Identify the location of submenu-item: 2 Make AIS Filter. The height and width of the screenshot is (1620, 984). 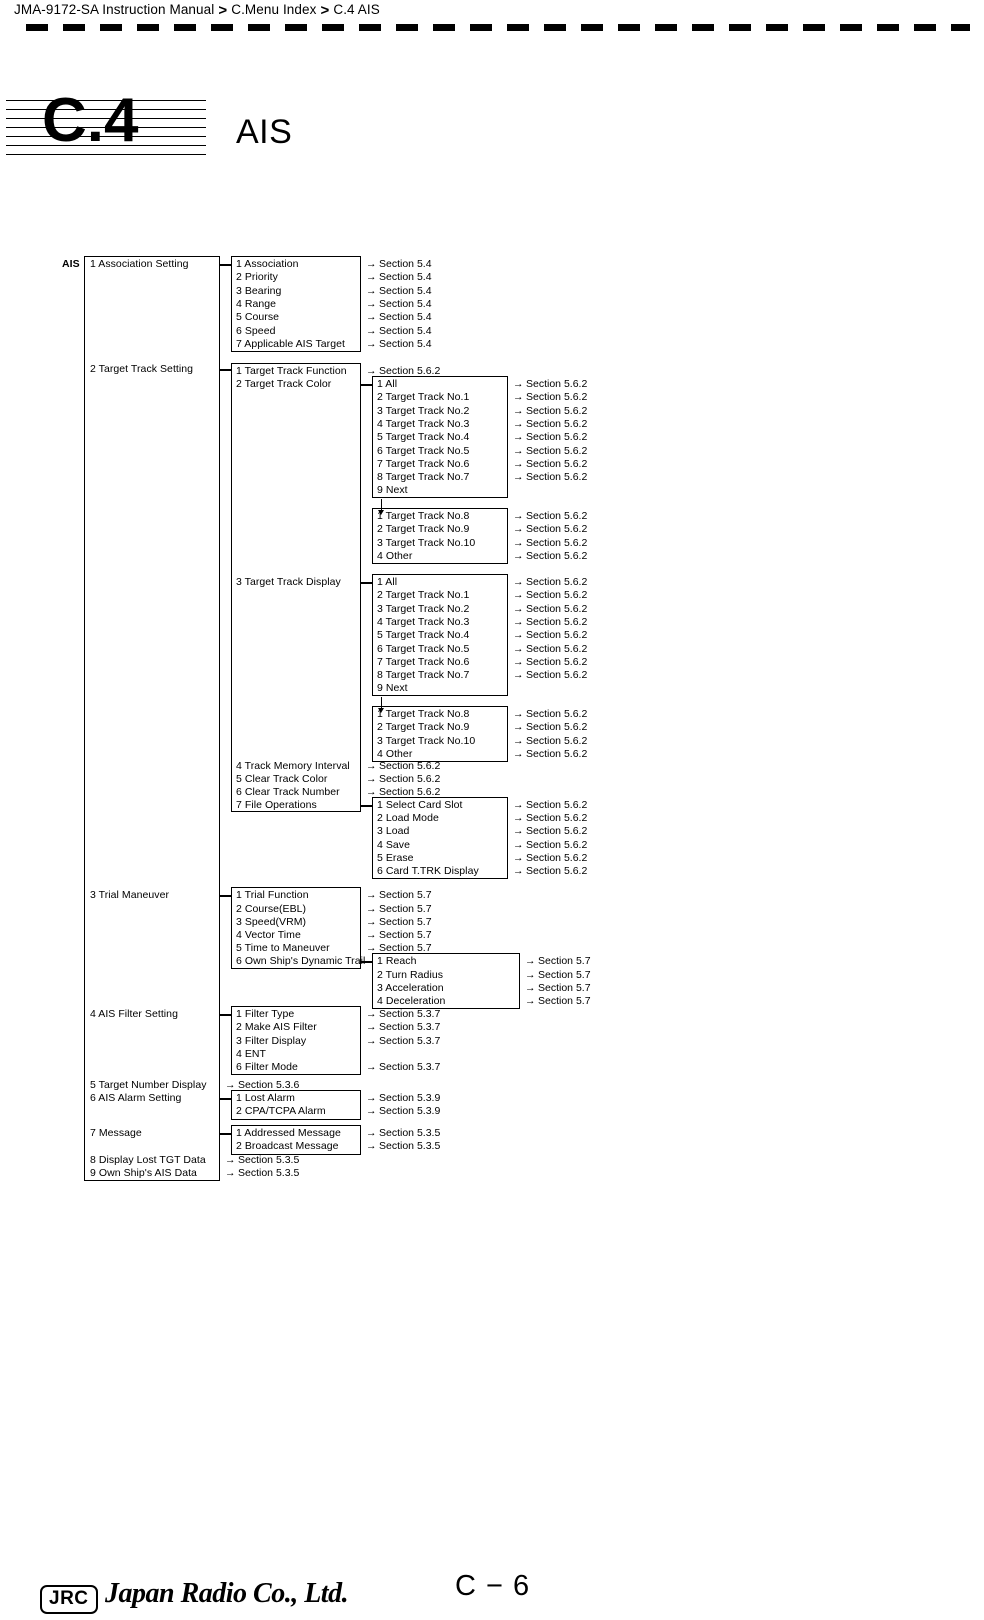
(276, 1027).